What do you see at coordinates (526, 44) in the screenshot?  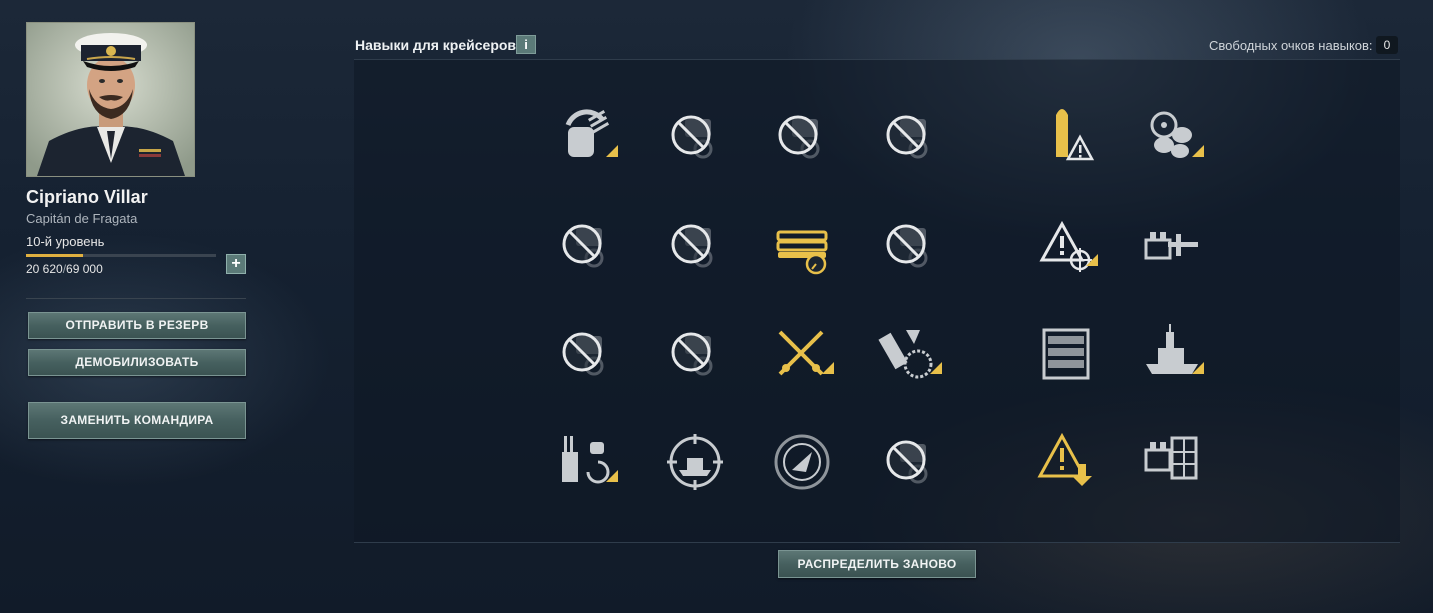 I see `info-button: i` at bounding box center [526, 44].